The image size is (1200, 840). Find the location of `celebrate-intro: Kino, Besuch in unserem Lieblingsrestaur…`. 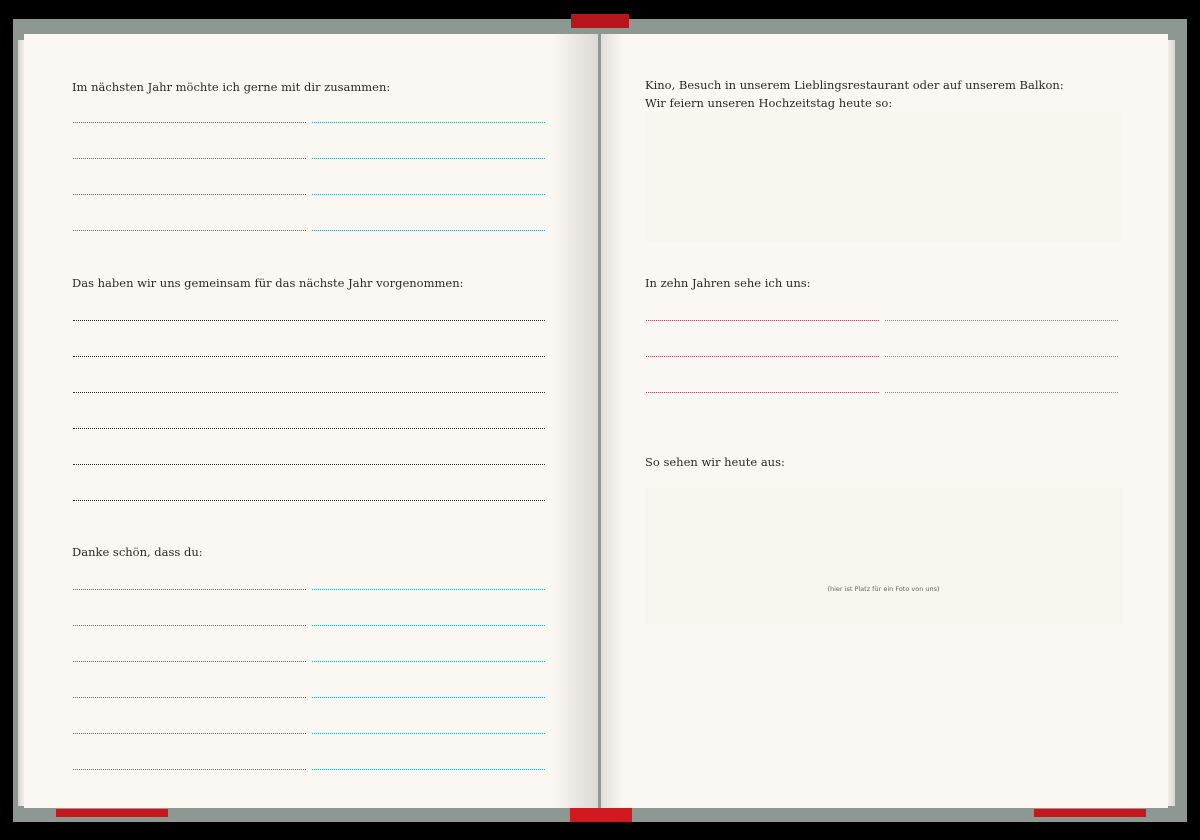

celebrate-intro: Kino, Besuch in unserem Lieblingsrestaur… is located at coordinates (854, 85).